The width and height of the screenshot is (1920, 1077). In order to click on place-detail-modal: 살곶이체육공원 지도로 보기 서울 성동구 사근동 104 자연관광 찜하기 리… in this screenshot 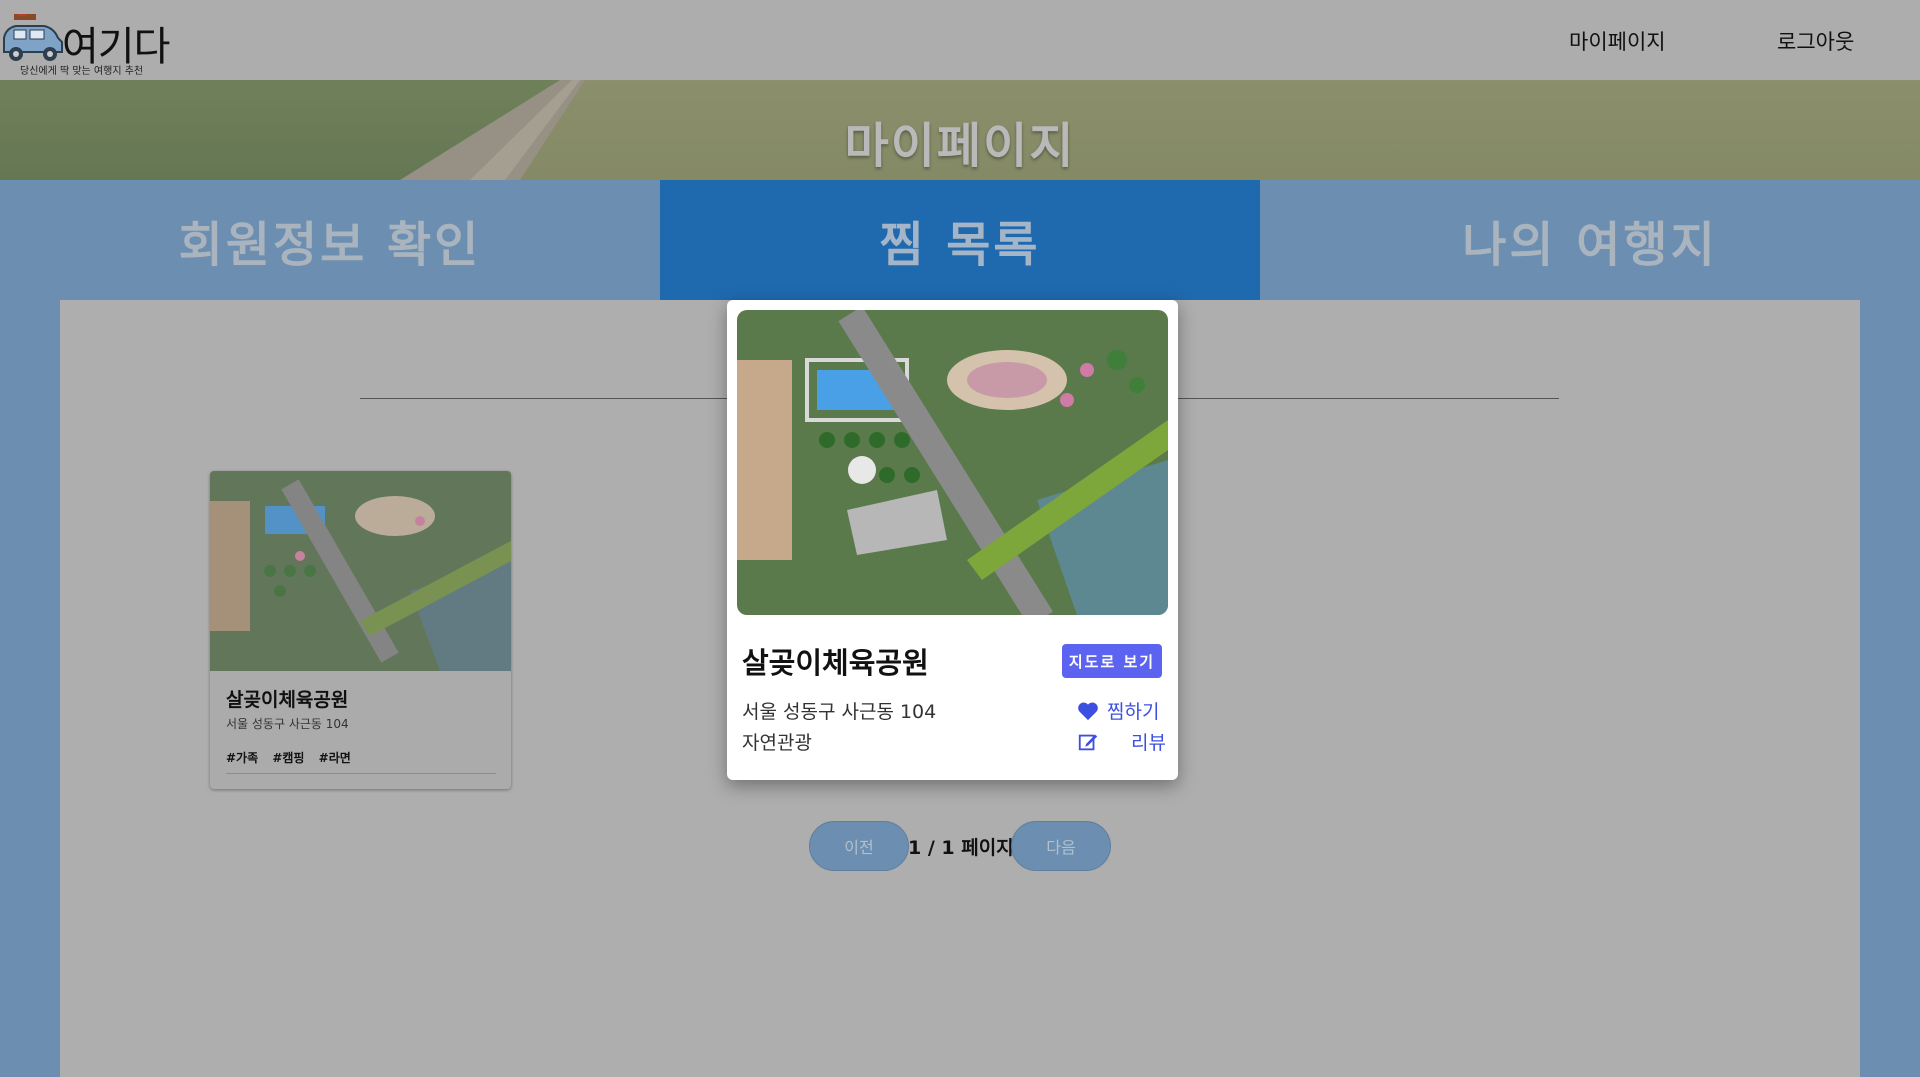, I will do `click(952, 540)`.